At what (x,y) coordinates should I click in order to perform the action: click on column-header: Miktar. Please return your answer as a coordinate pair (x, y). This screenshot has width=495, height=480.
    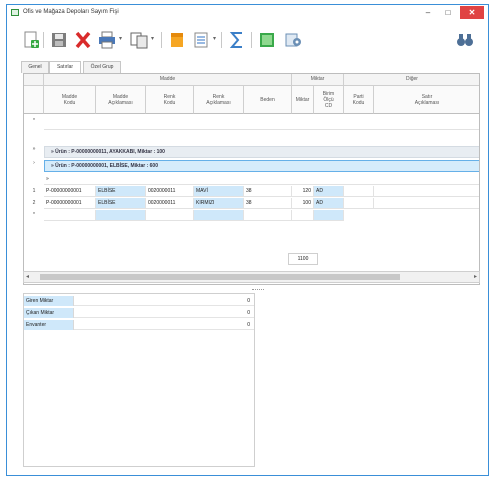
    Looking at the image, I should click on (303, 100).